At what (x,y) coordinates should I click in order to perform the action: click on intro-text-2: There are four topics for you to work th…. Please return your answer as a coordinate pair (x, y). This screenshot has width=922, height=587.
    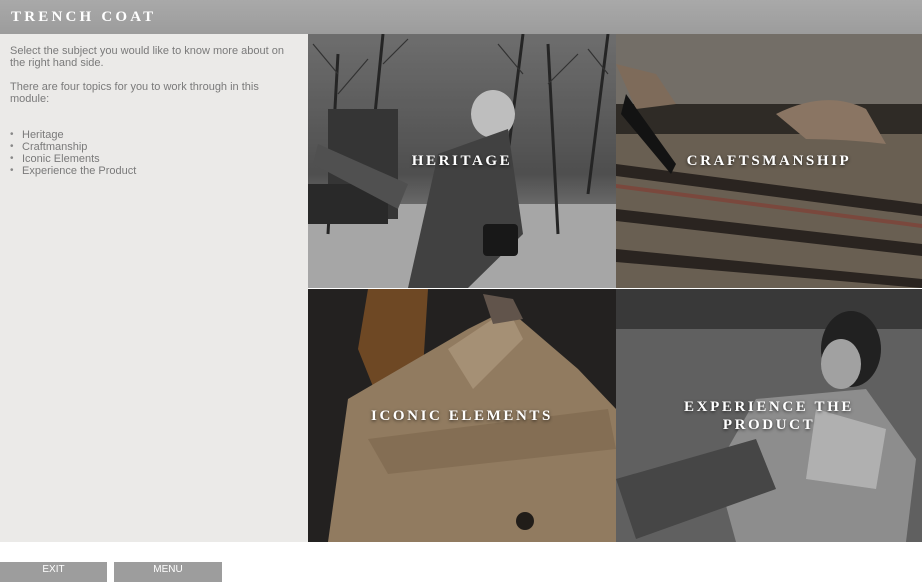
    Looking at the image, I should click on (134, 93).